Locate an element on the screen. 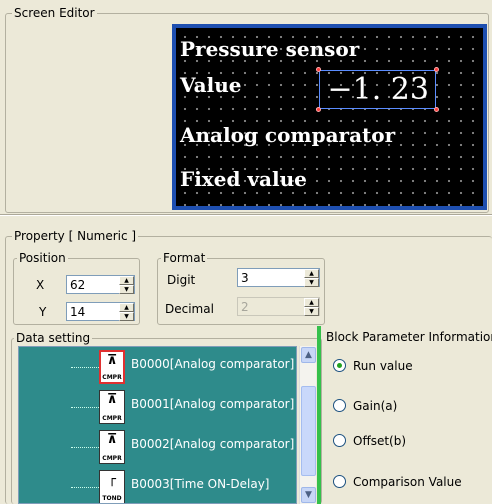  digit-spinner-buttons: ▲ ▼ is located at coordinates (311, 278).